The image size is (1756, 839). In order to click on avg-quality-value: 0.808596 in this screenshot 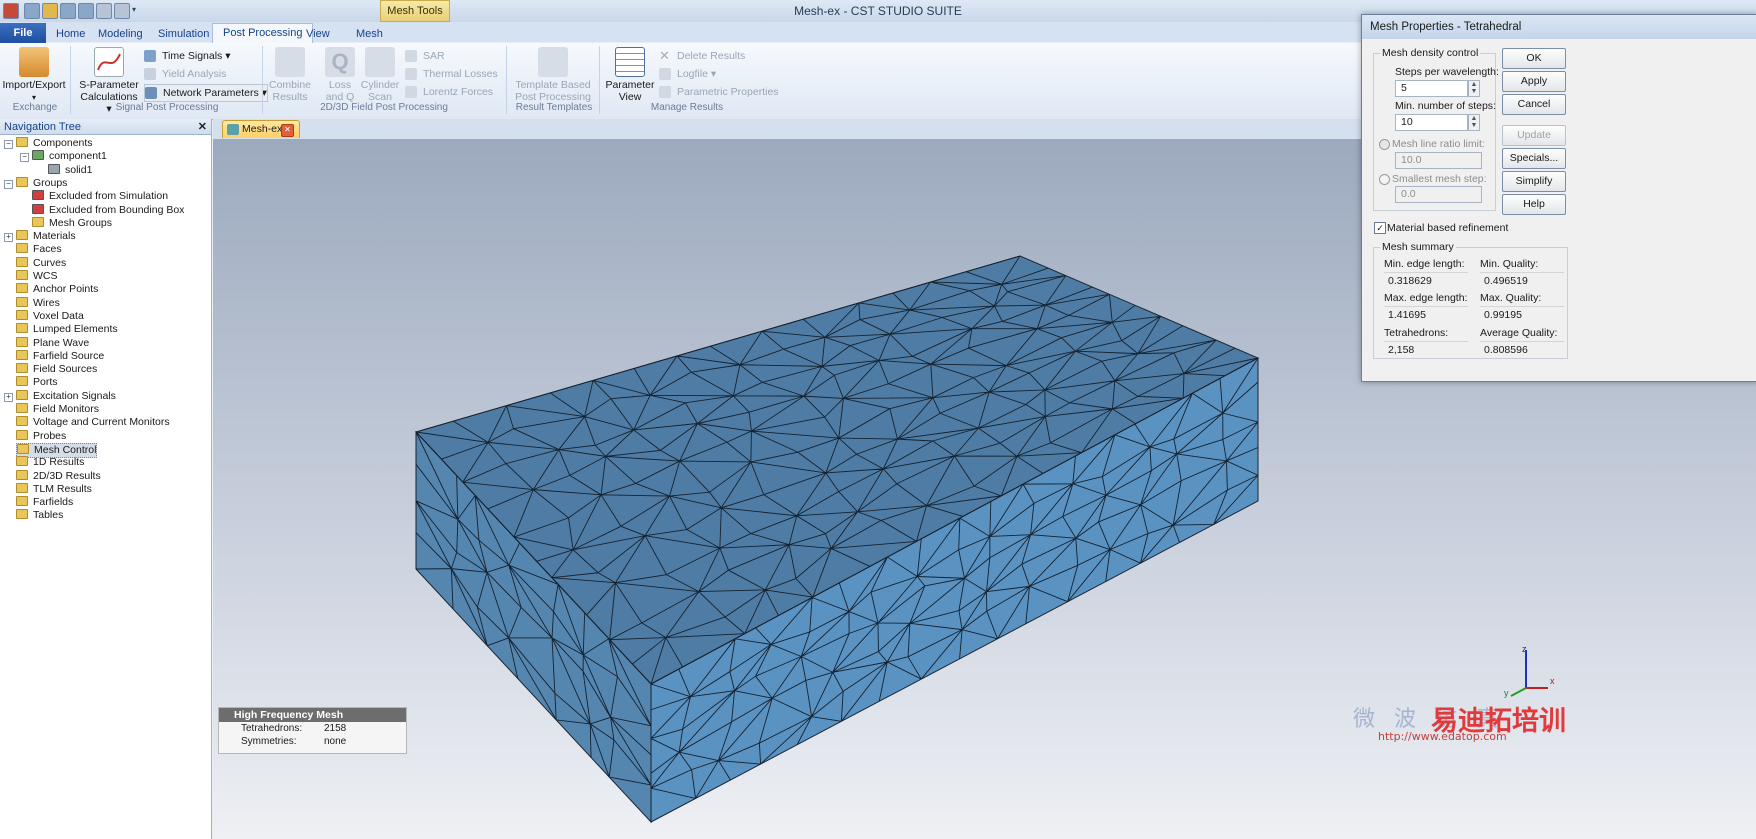, I will do `click(1522, 349)`.